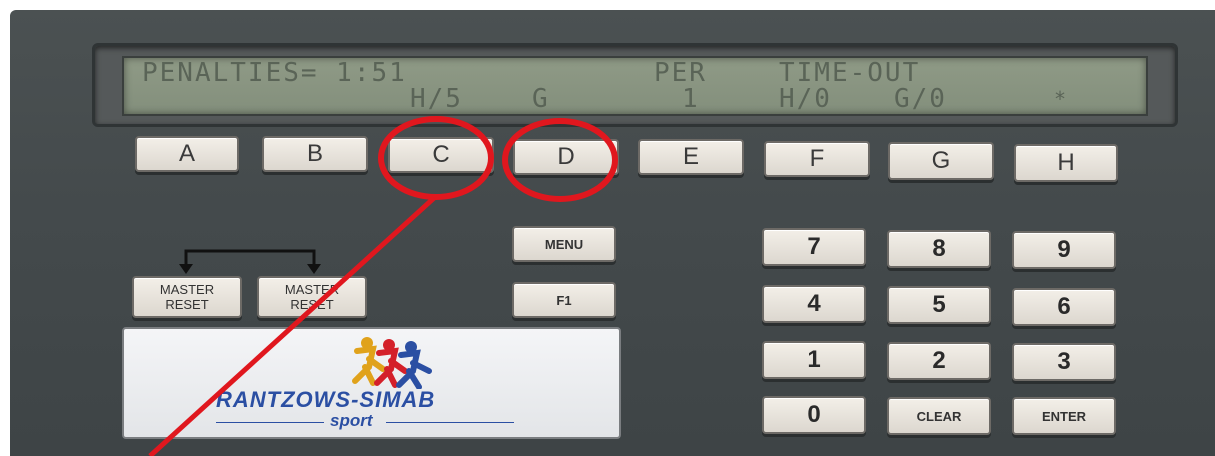 This screenshot has width=1215, height=456. I want to click on display-guest-timeout: G/0, so click(920, 99).